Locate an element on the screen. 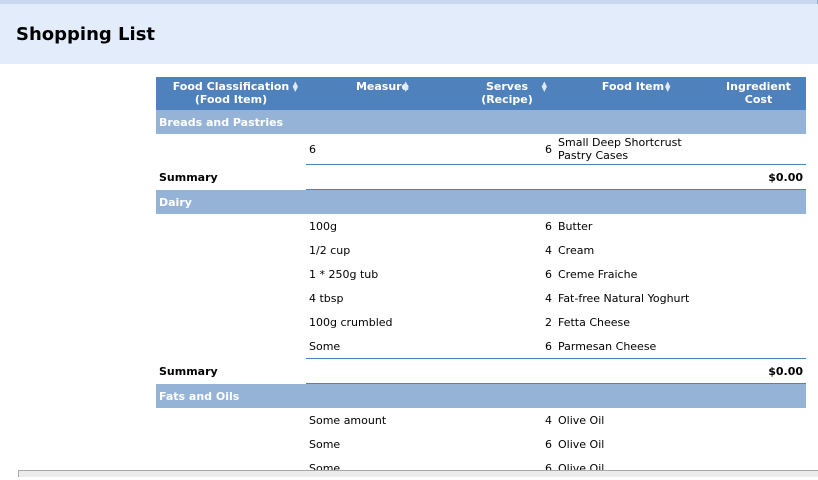 The width and height of the screenshot is (818, 480). page-title: Shopping List is located at coordinates (86, 34).